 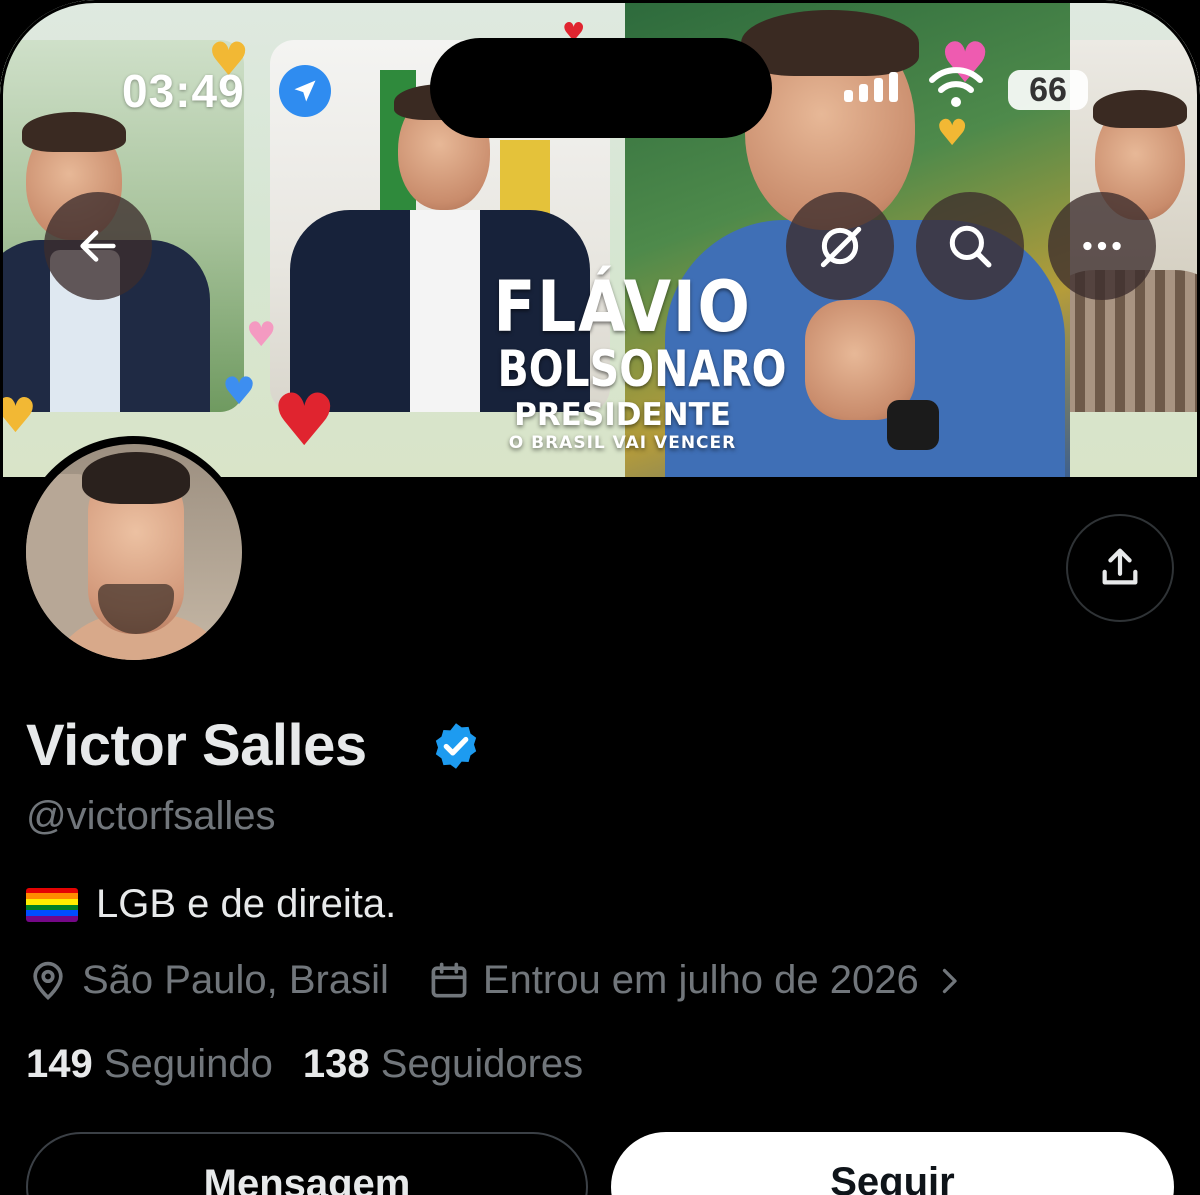 I want to click on more-button, so click(x=1102, y=246).